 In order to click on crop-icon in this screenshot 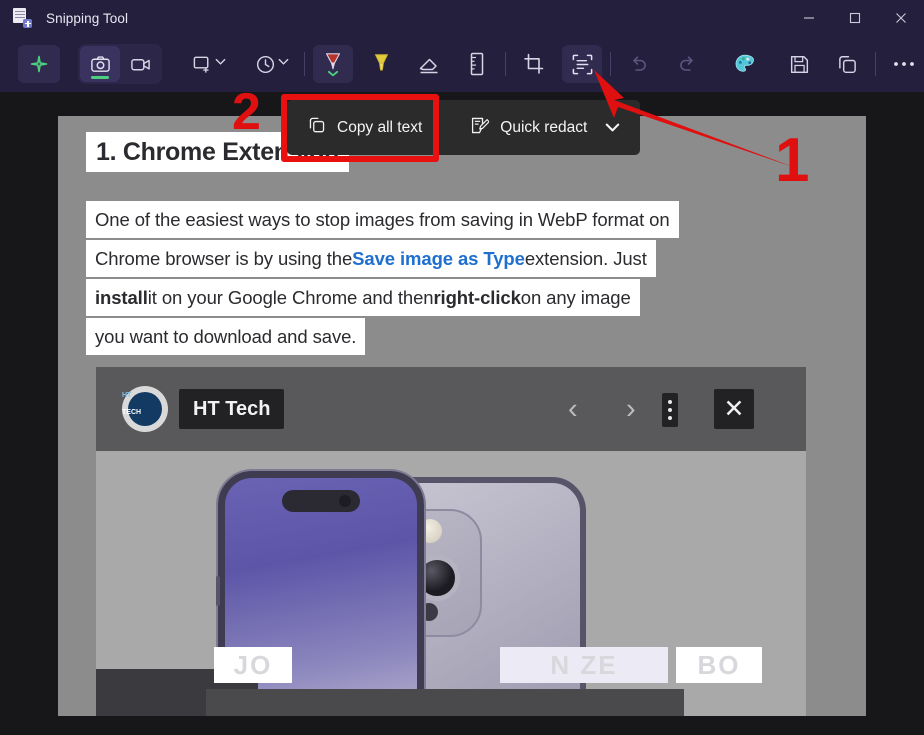, I will do `click(534, 63)`.